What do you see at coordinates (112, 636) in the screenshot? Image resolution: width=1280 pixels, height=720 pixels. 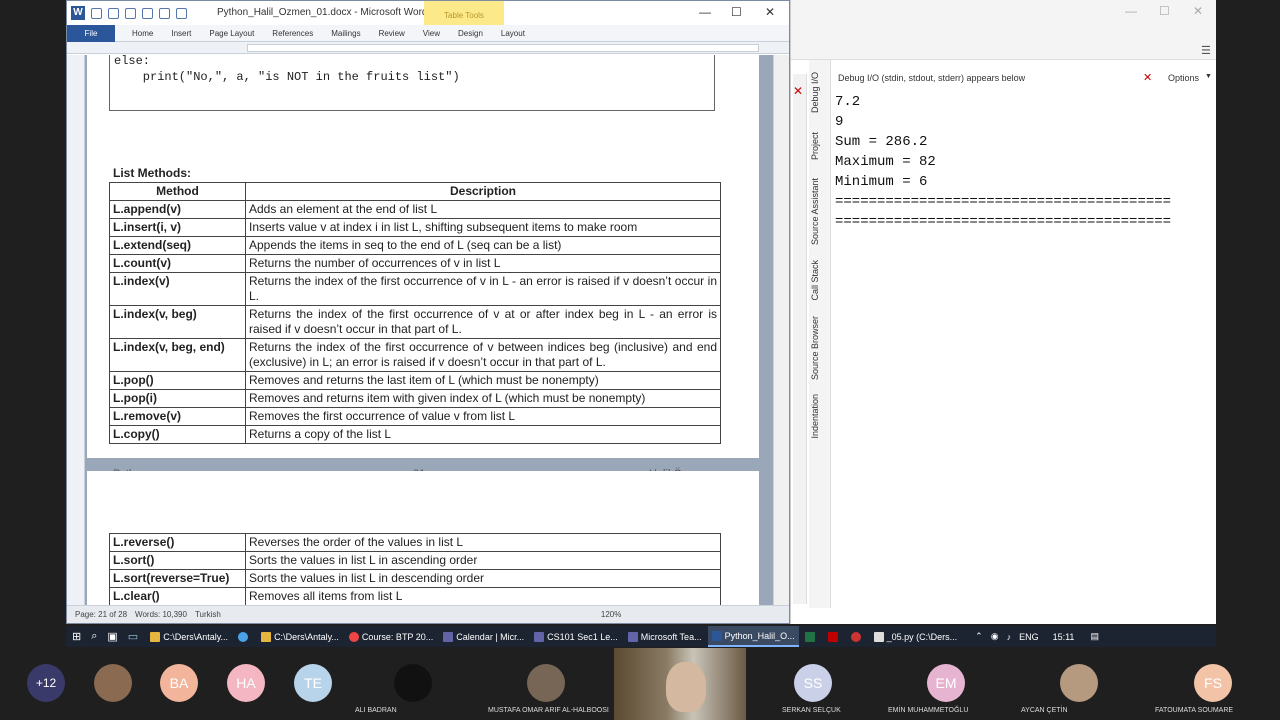 I see `task-view-icon: ▣` at bounding box center [112, 636].